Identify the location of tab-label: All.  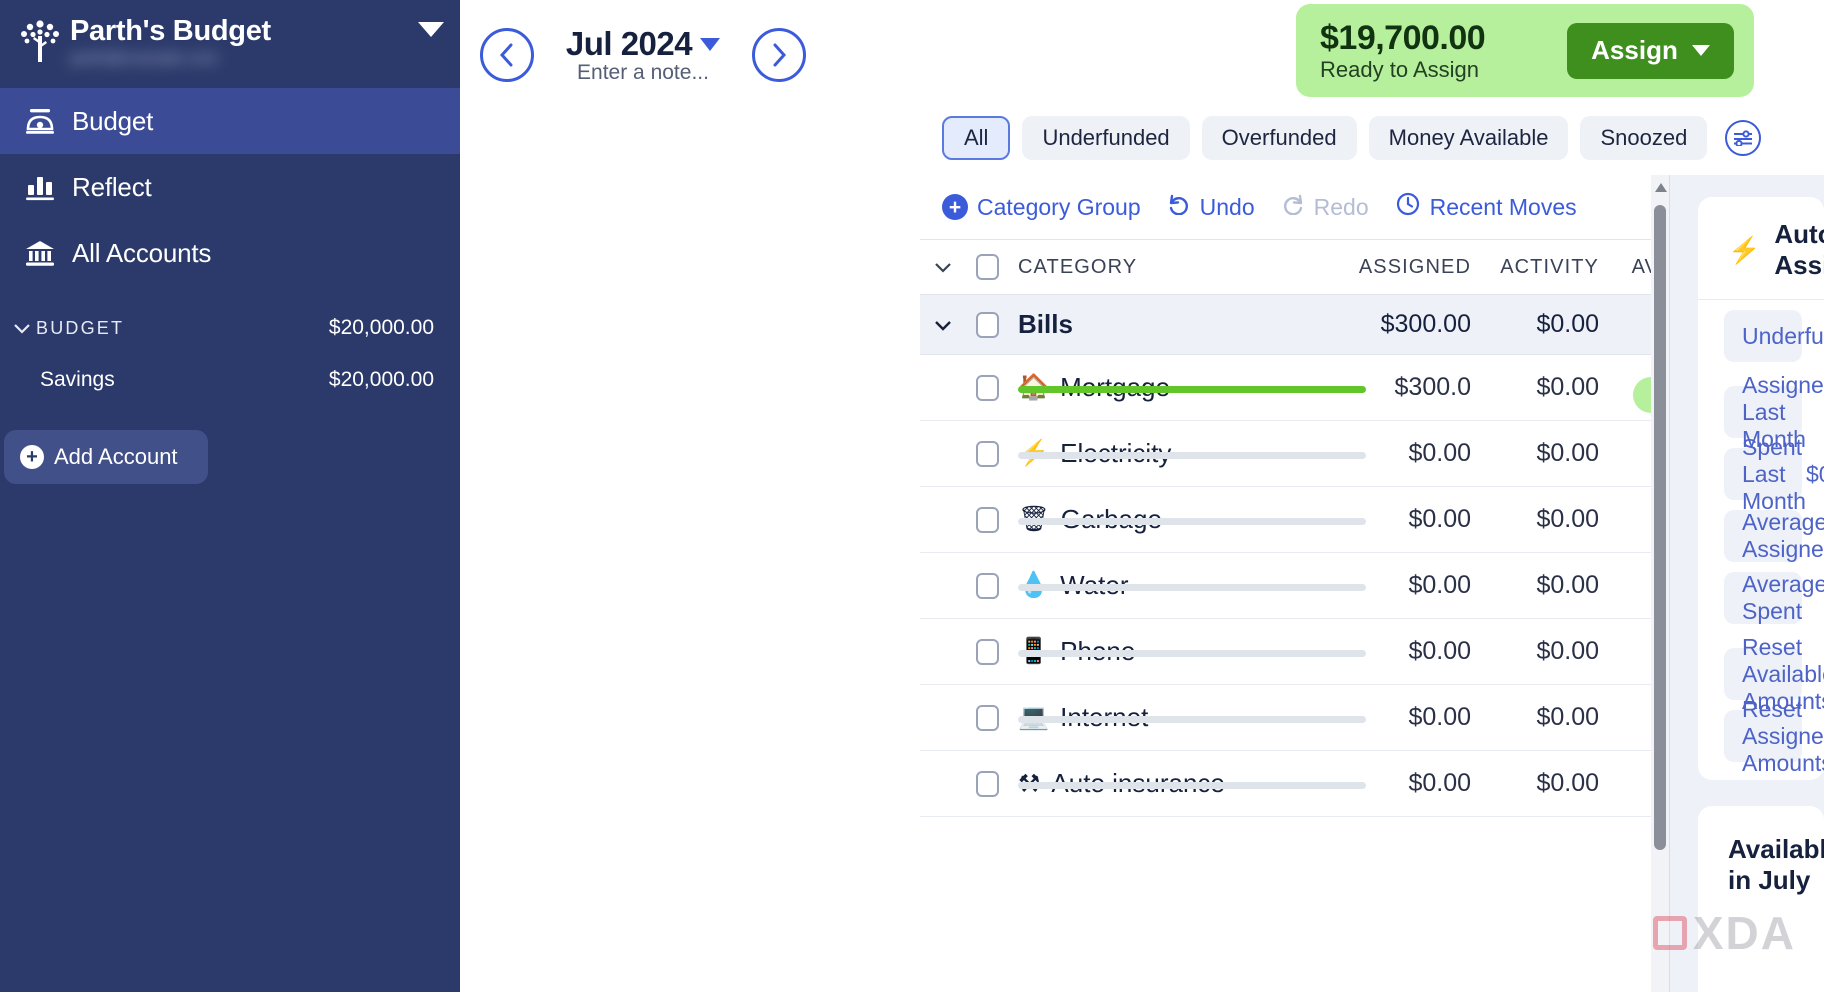
(976, 137).